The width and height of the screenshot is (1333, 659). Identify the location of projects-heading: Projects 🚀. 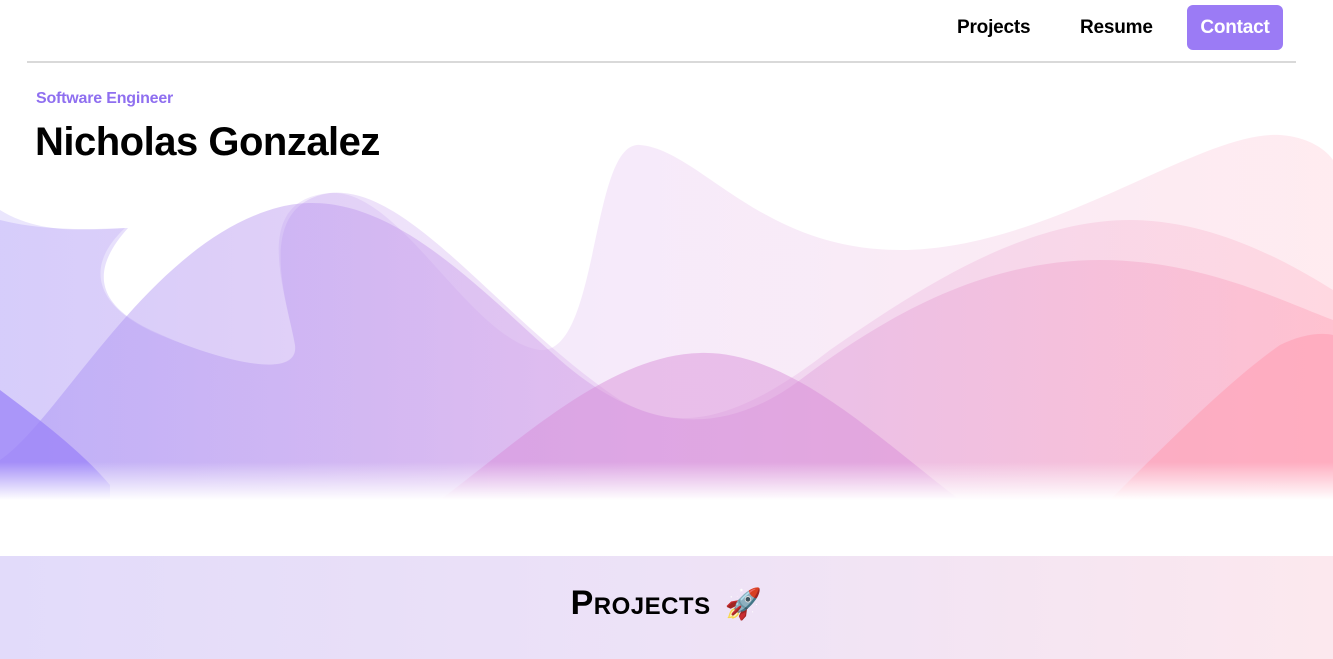
(666, 603).